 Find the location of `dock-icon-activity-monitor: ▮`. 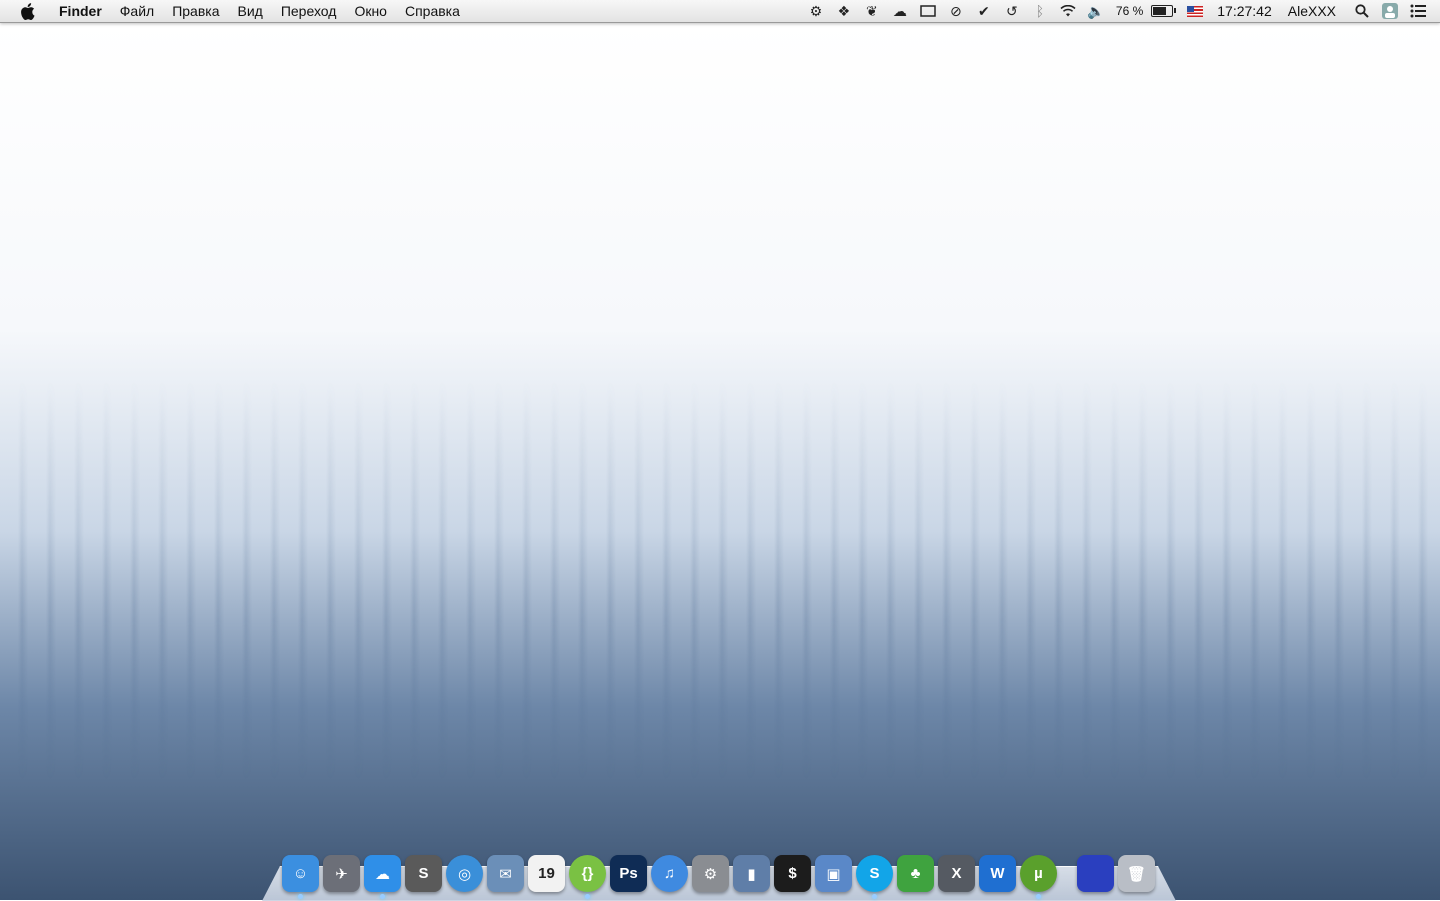

dock-icon-activity-monitor: ▮ is located at coordinates (751, 873).